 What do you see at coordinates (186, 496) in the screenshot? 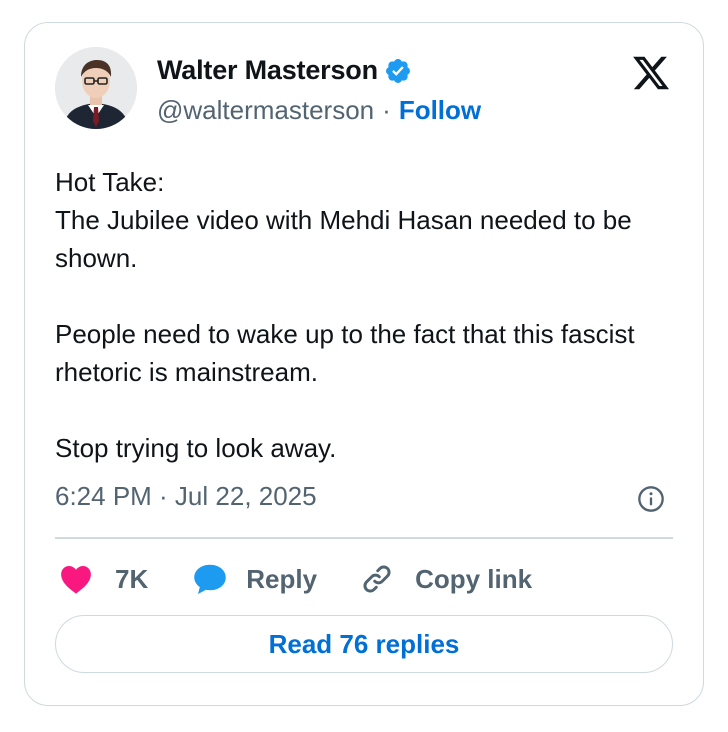
I see `tweet-timestamp: 6:24 PM · Jul 22, 2025` at bounding box center [186, 496].